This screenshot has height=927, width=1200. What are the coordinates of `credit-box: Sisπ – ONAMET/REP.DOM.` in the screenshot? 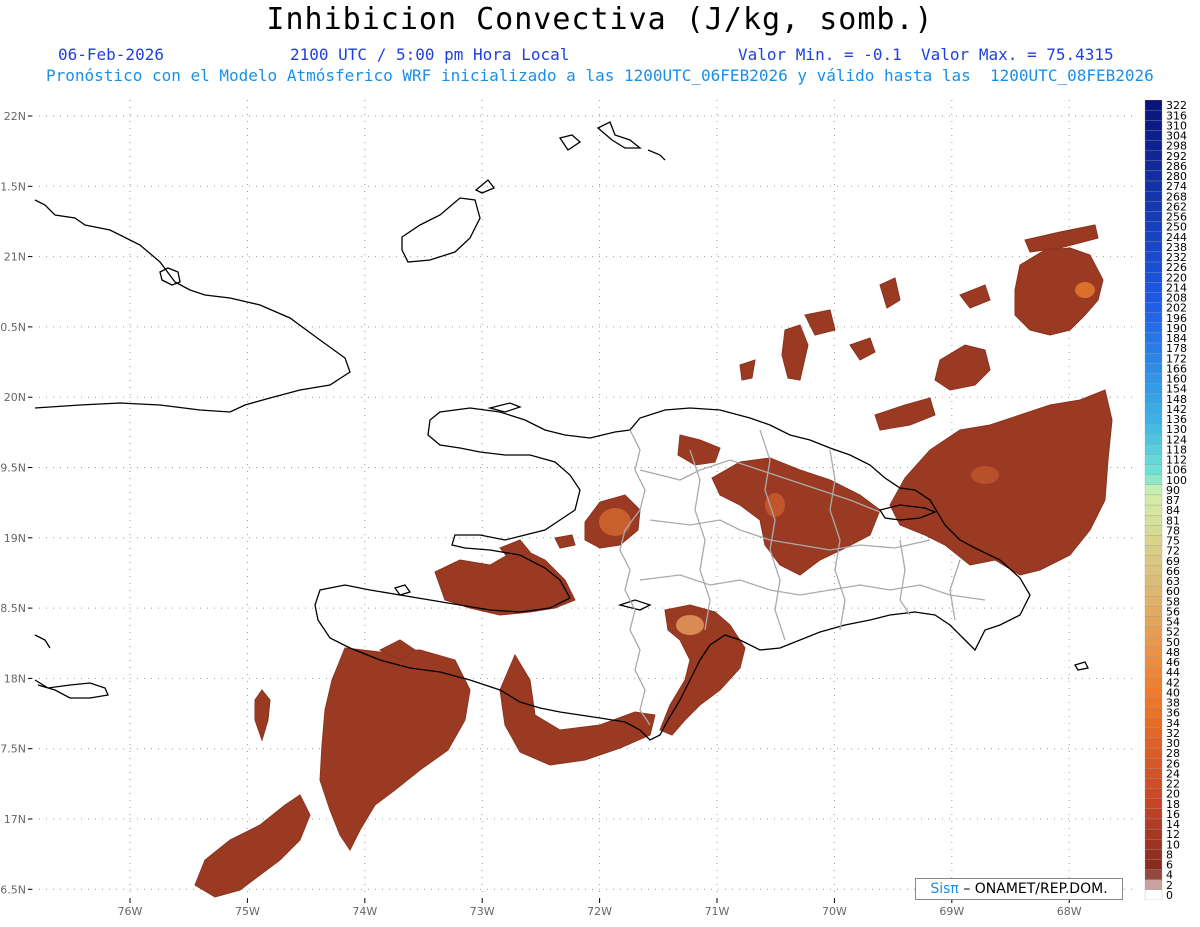 It's located at (1019, 889).